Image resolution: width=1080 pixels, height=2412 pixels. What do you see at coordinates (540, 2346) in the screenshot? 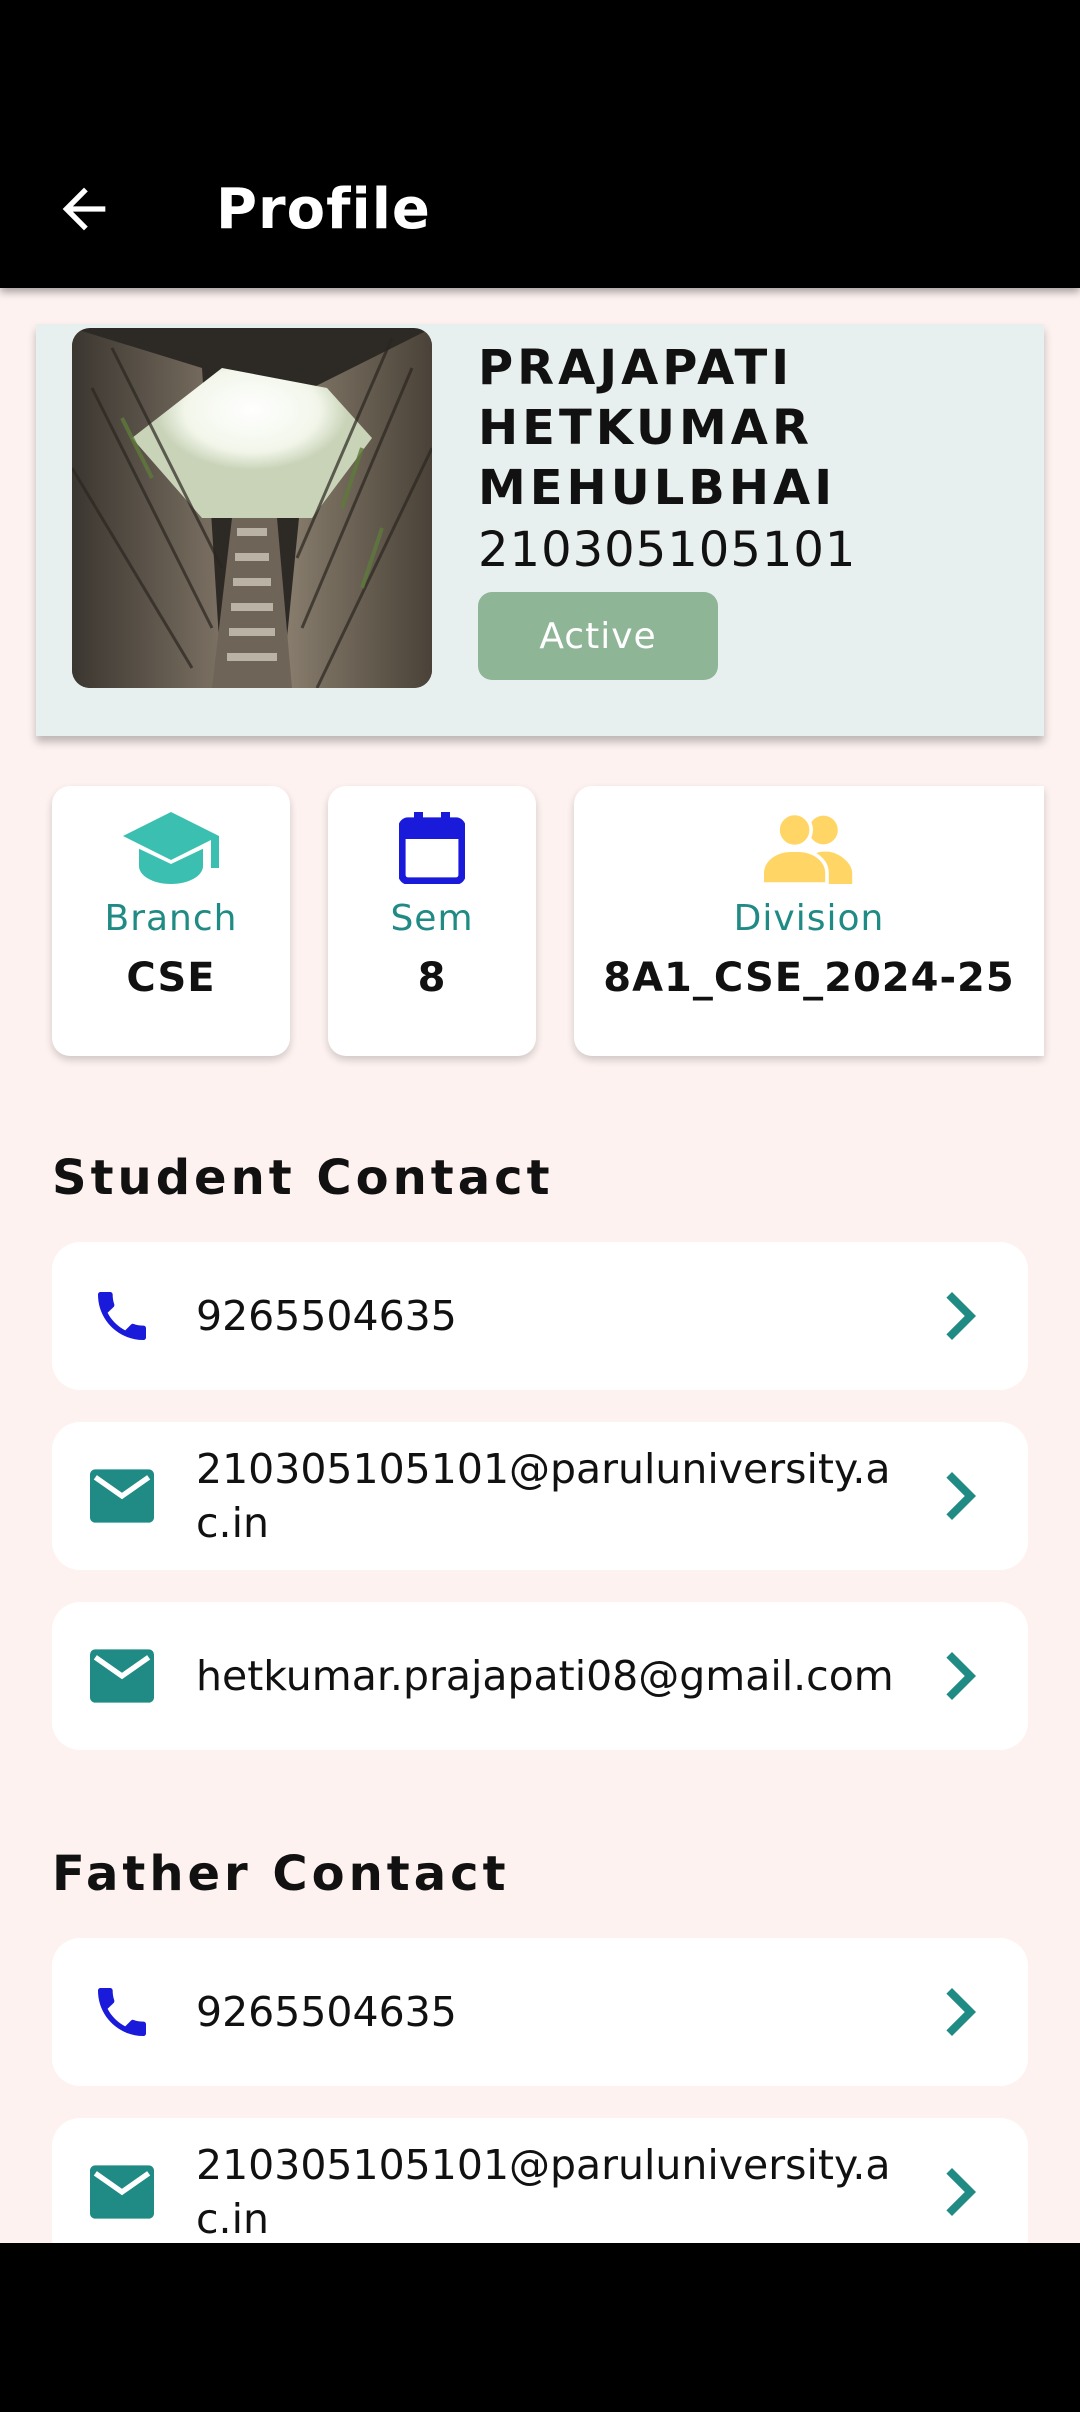
I see `system-navigation-bar` at bounding box center [540, 2346].